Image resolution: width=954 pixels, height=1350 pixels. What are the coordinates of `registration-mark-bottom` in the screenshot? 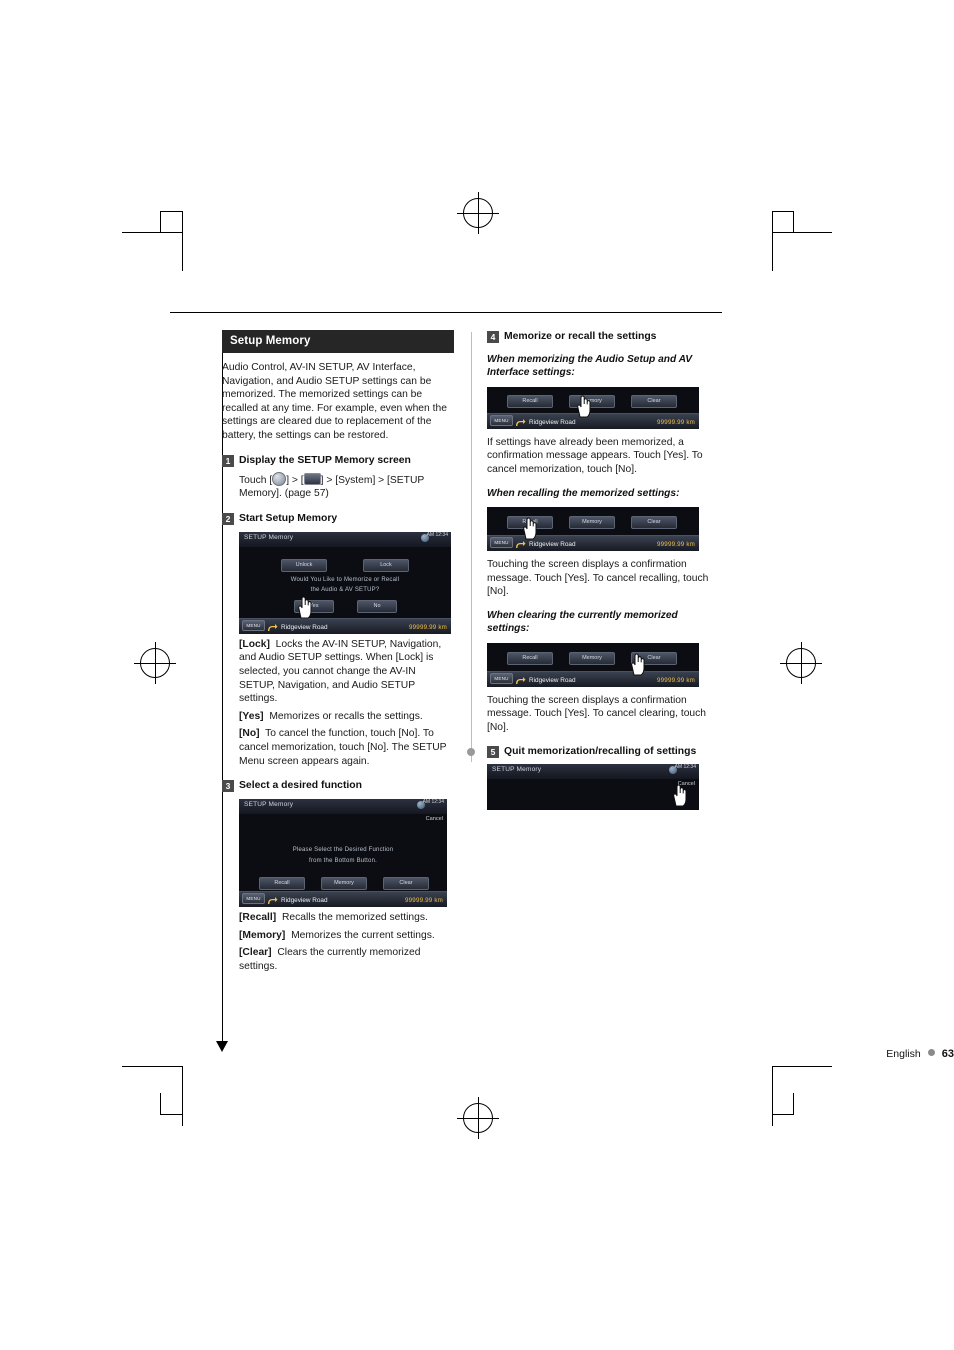 It's located at (478, 1118).